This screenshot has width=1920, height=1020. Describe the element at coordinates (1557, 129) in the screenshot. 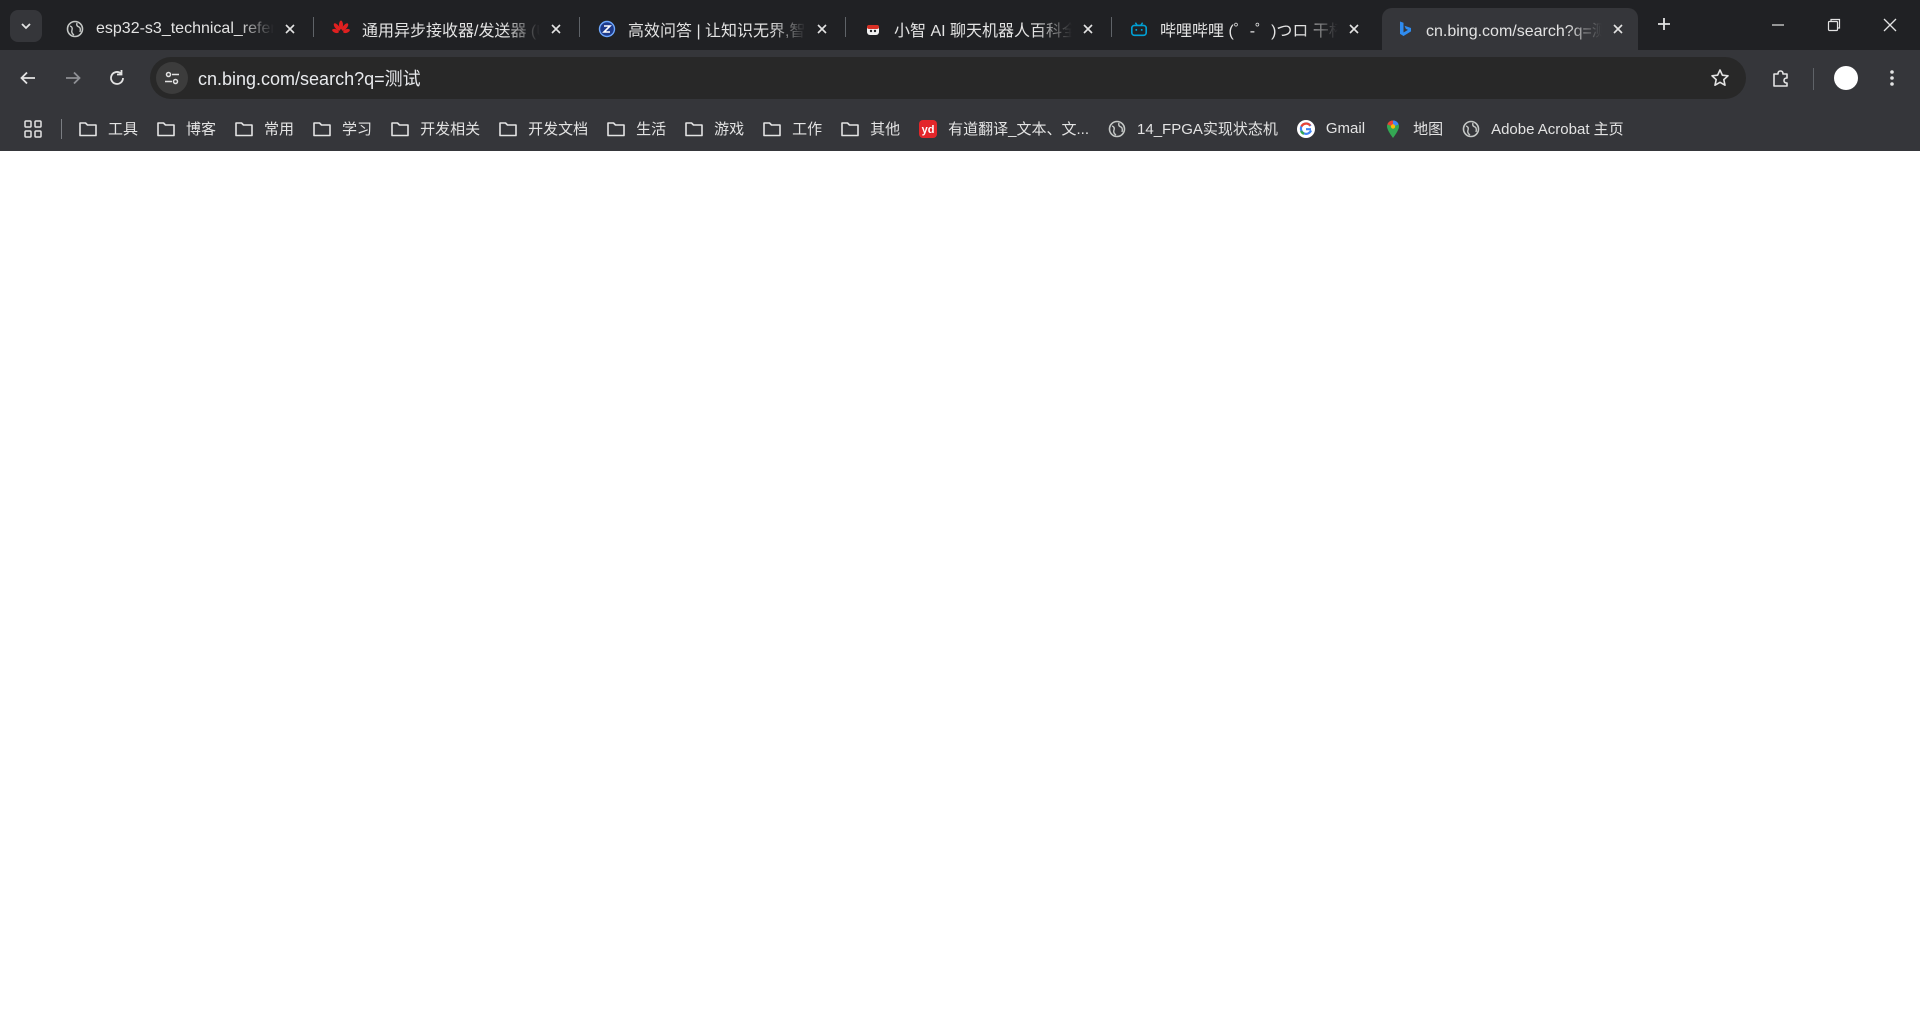

I see `bookmark-label: Adobe Acrobat 主页` at that location.